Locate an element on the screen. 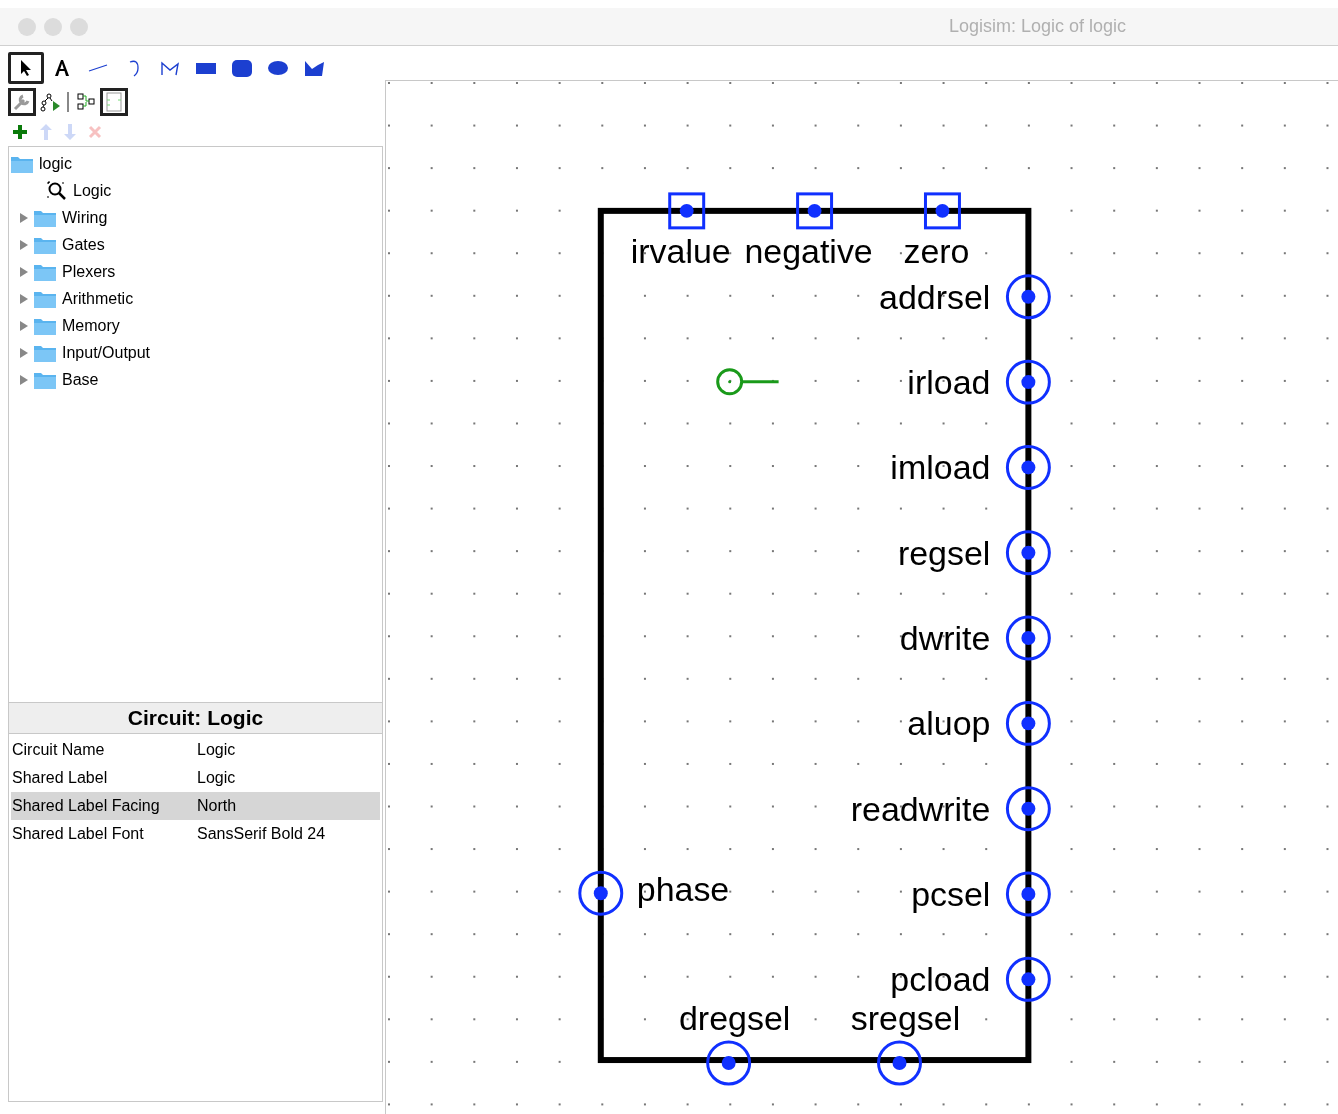 The image size is (1338, 1114). property-row: Circuit Name Logic is located at coordinates (195, 750).